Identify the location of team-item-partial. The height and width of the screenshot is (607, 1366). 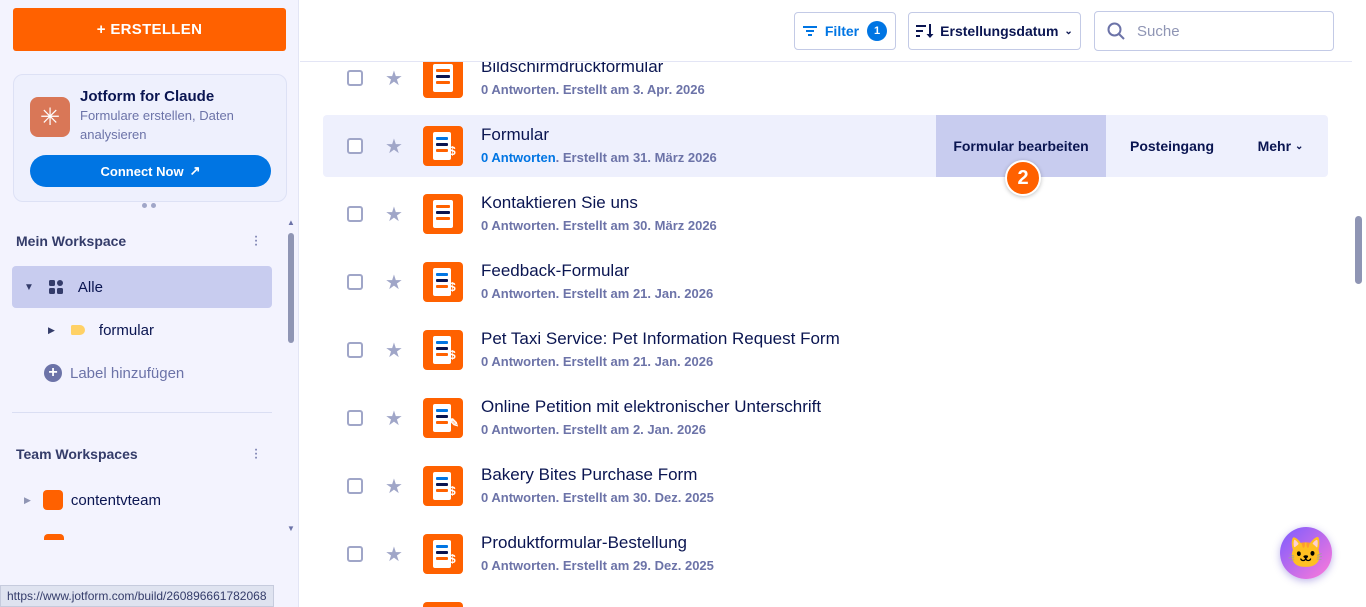
(54, 537).